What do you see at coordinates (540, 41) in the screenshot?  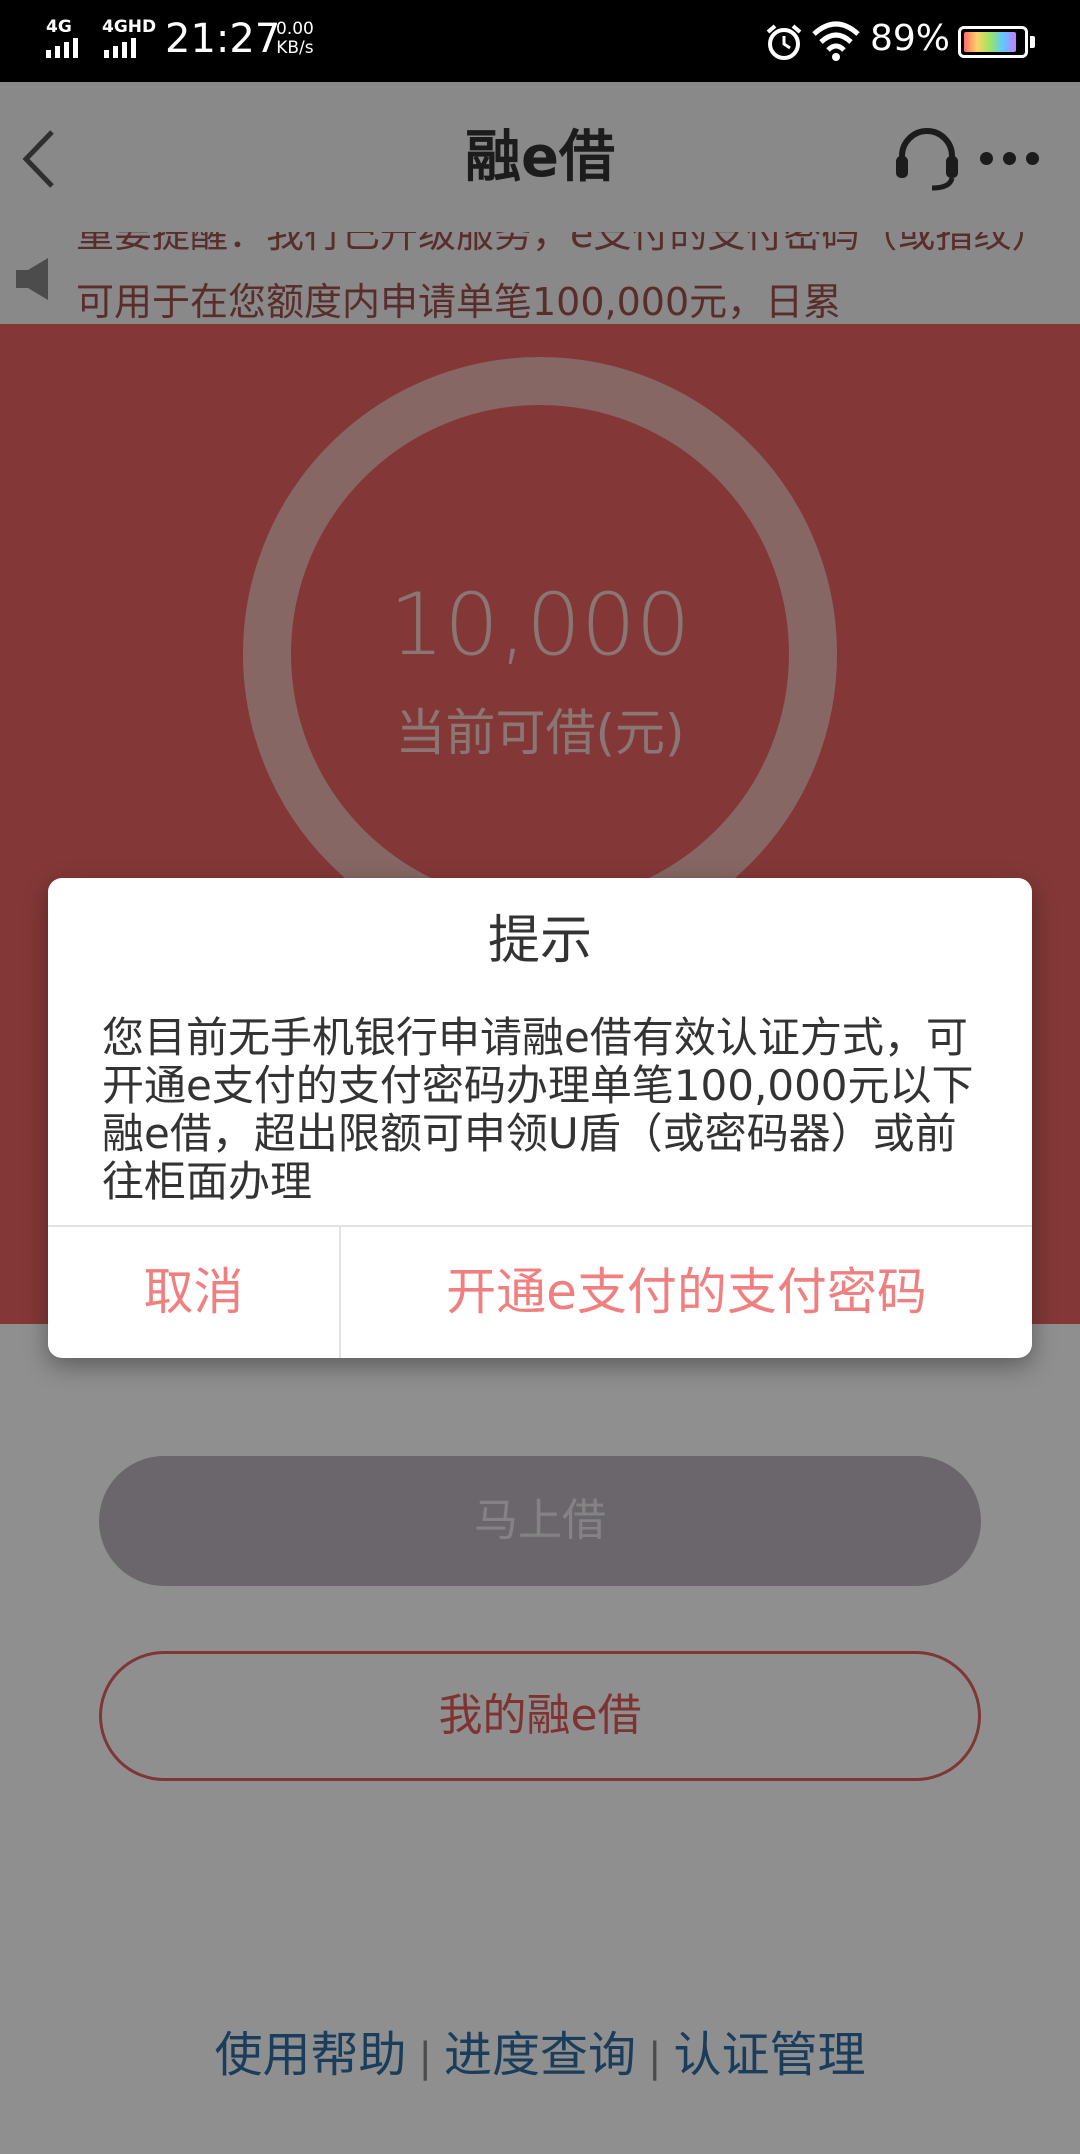 I see `status-bar: 4G 4GHD 21:27 0.00 KB/s 89%` at bounding box center [540, 41].